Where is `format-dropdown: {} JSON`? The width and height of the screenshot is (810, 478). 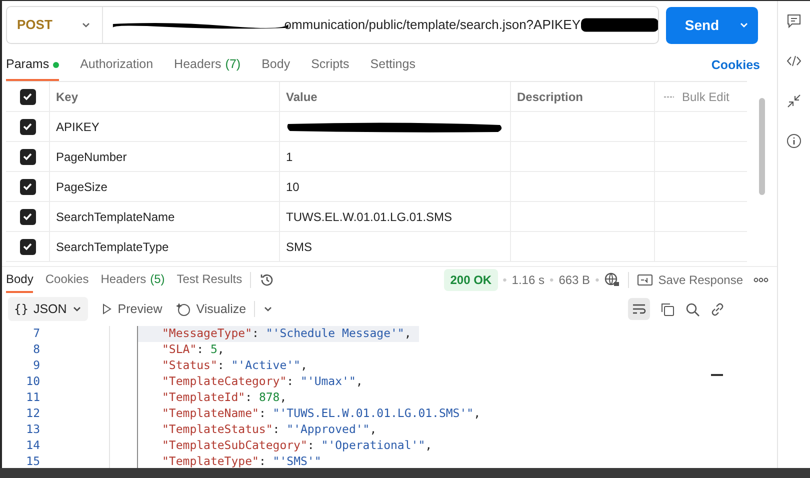 format-dropdown: {} JSON is located at coordinates (48, 309).